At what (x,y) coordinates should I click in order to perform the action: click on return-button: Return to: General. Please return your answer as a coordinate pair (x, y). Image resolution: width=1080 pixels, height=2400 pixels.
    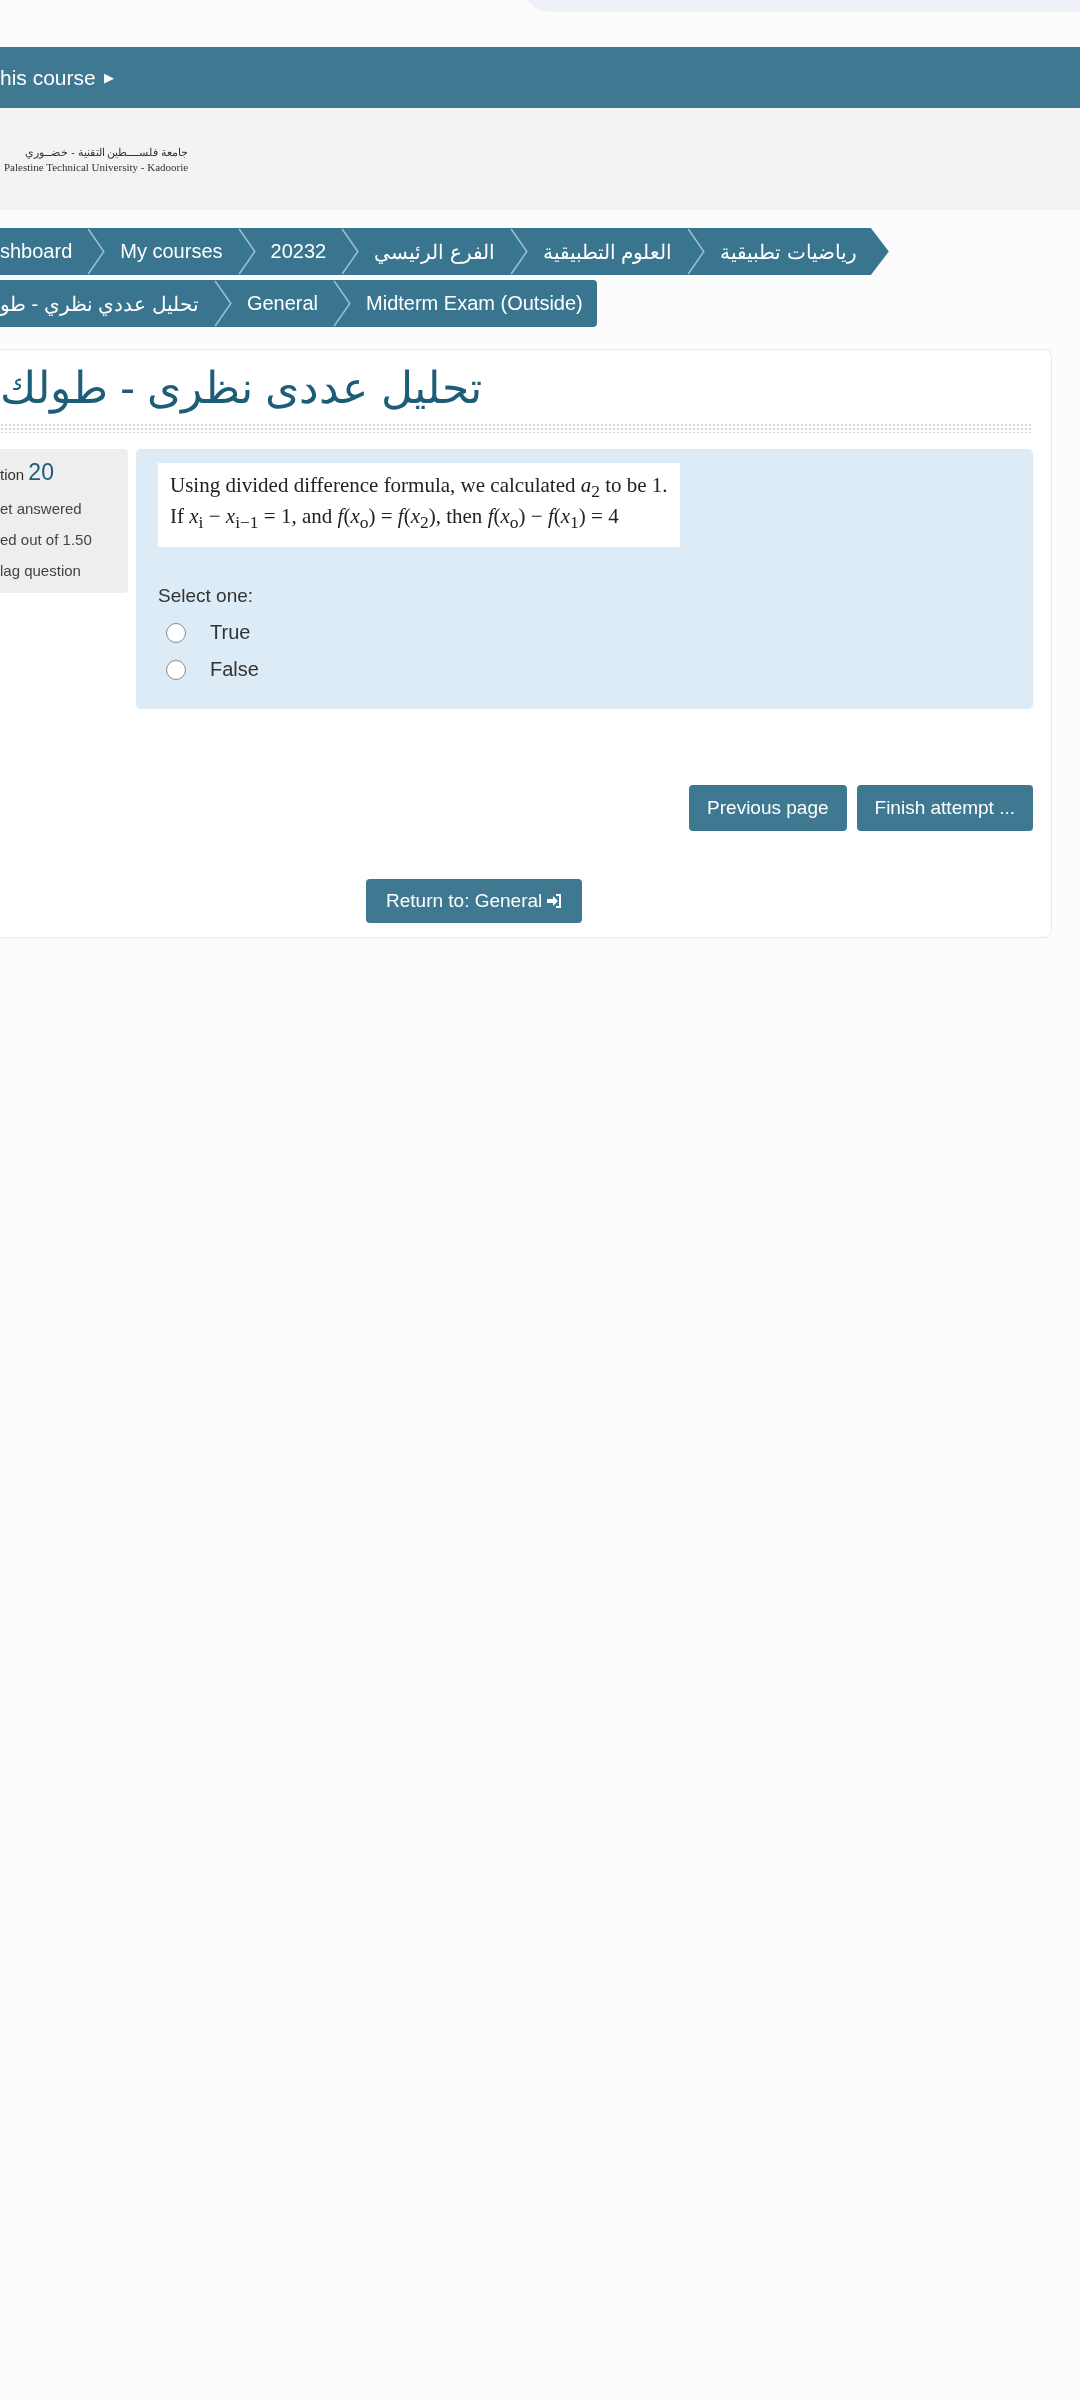
    Looking at the image, I should click on (474, 901).